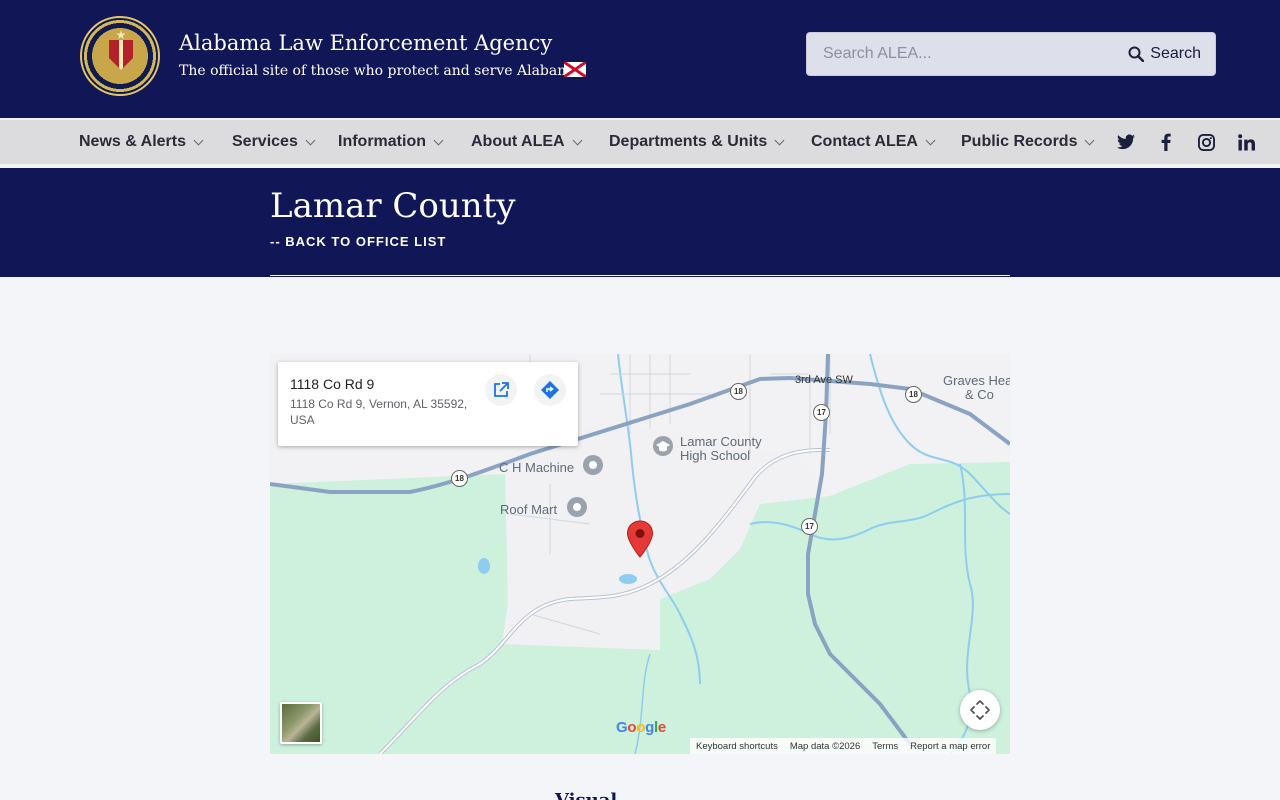  I want to click on poi-label-graves-line1: Graves Hea, so click(976, 380).